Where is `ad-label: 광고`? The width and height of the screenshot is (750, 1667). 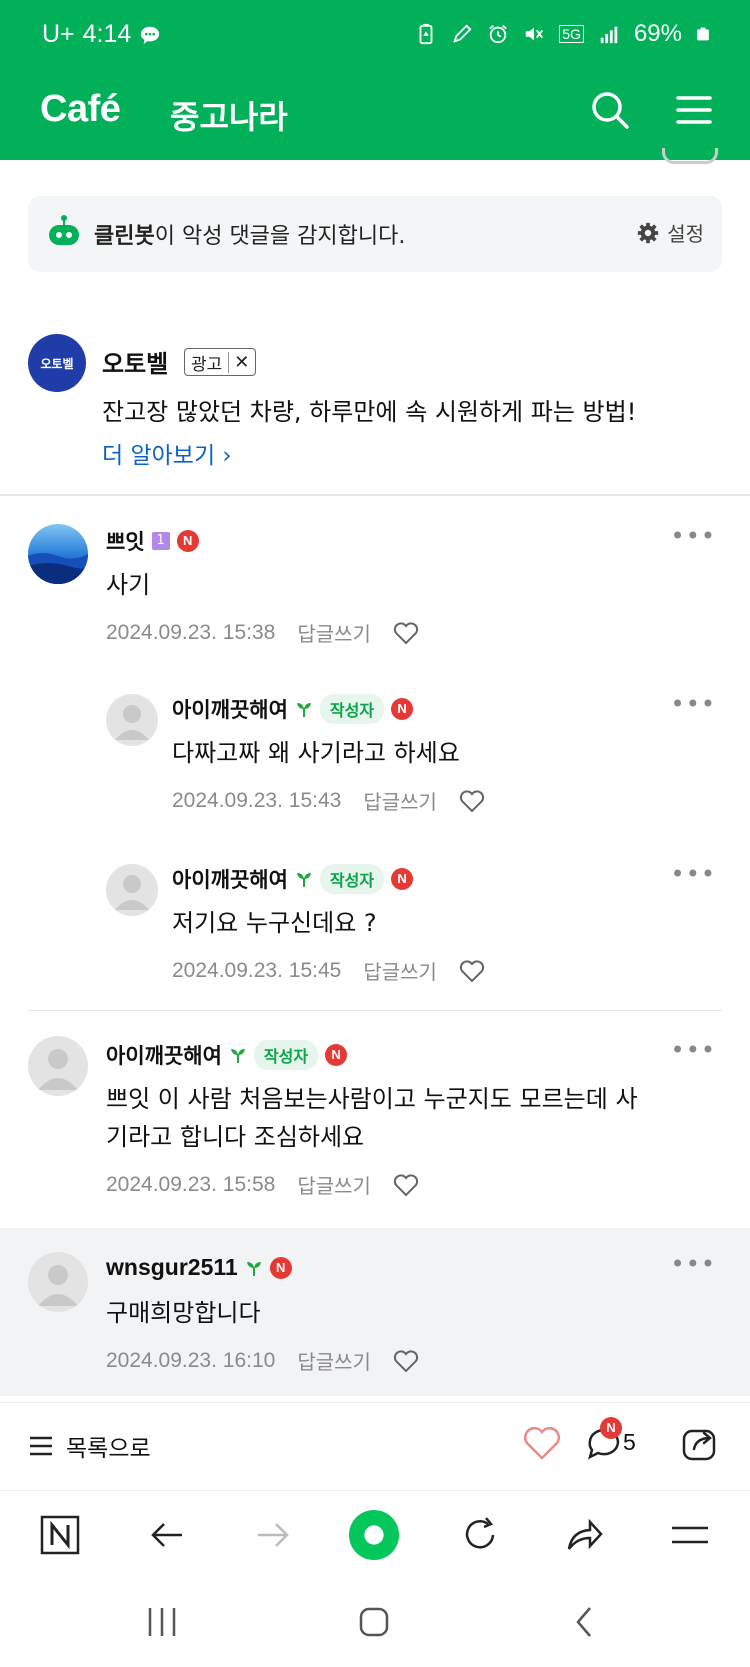
ad-label: 광고 is located at coordinates (207, 364).